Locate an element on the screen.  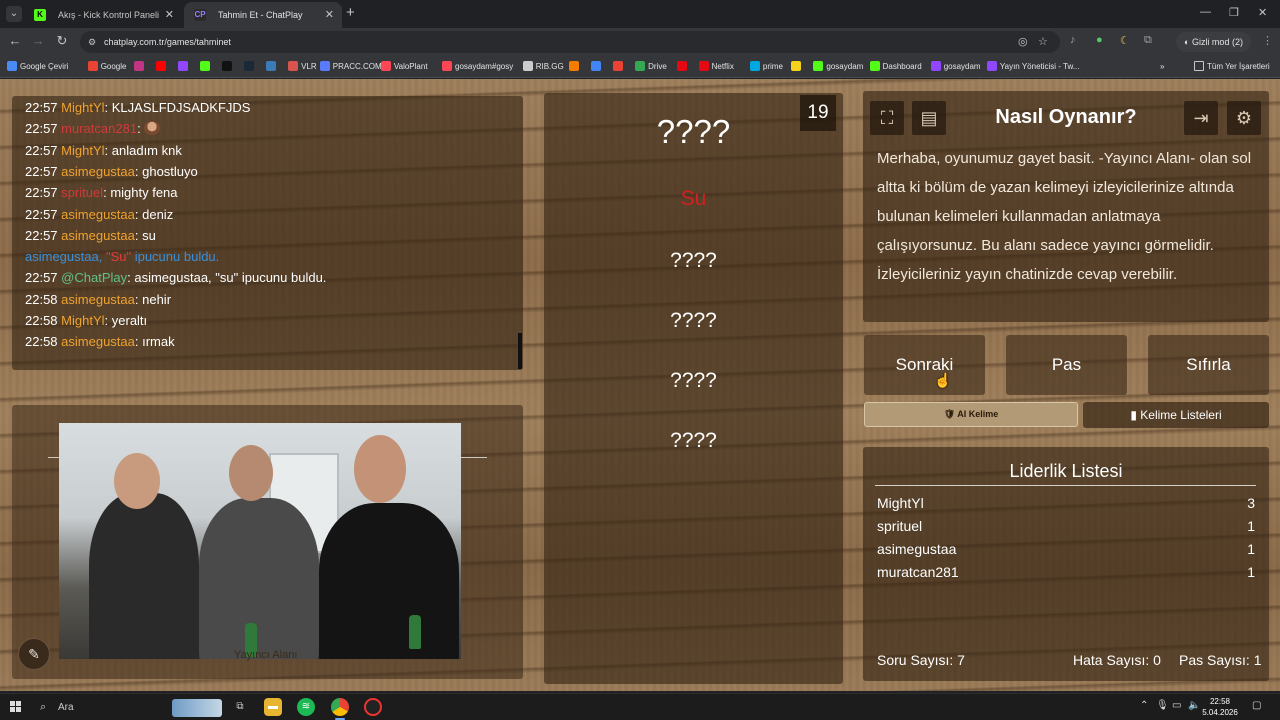
browser-tab-kick: K Akış - Kick Kontrol Paneli ✕ is located at coordinates (103, 15).